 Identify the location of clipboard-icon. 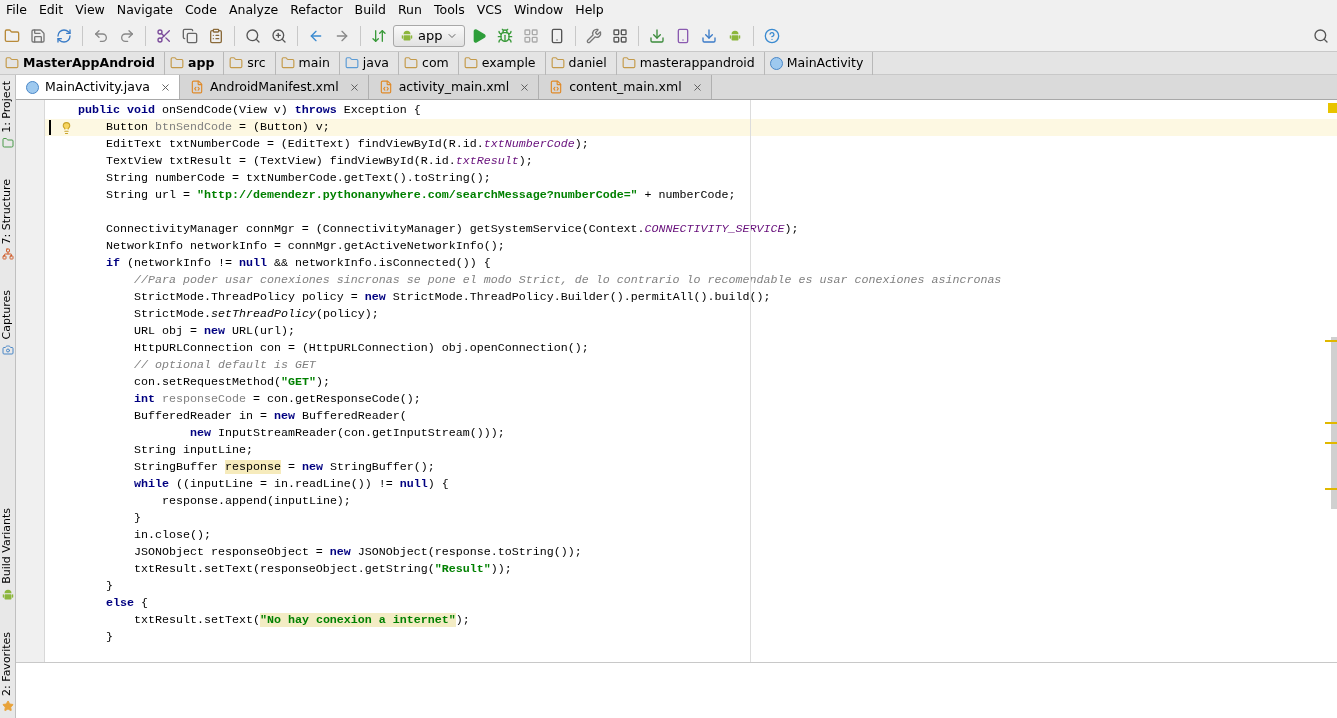
(216, 35).